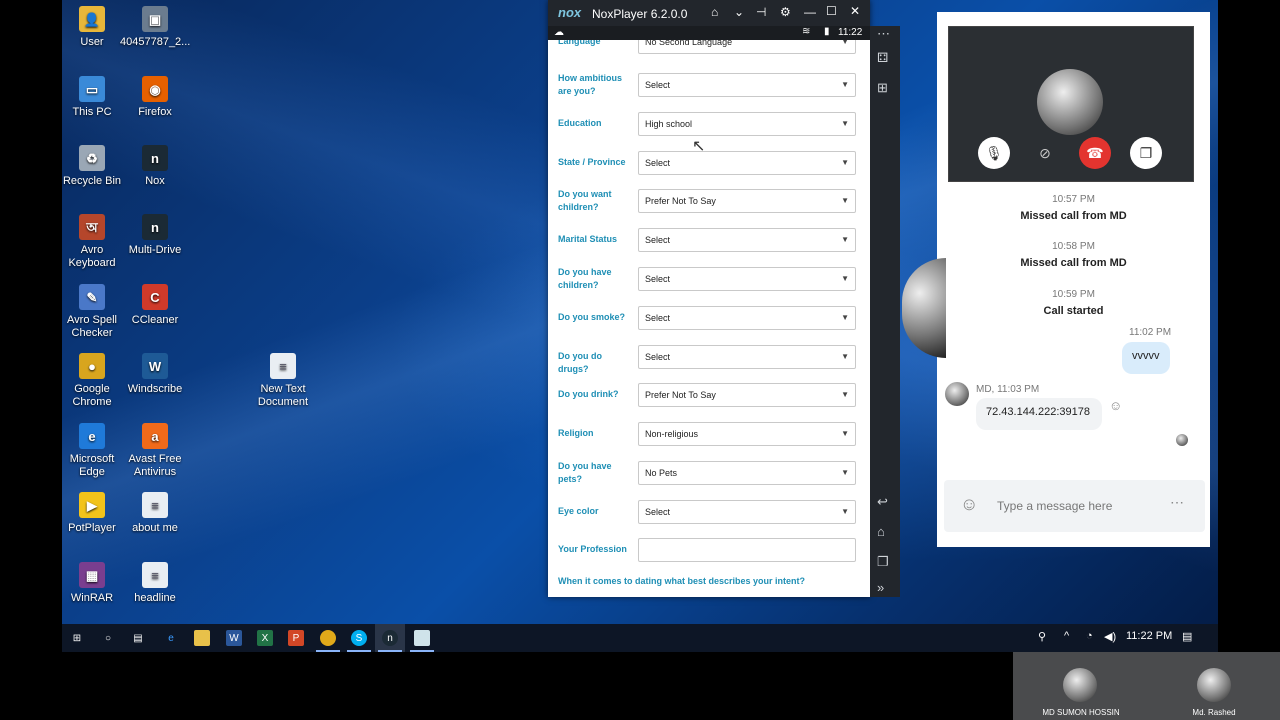  Describe the element at coordinates (585, 278) in the screenshot. I see `form-label: Do you have children?` at that location.